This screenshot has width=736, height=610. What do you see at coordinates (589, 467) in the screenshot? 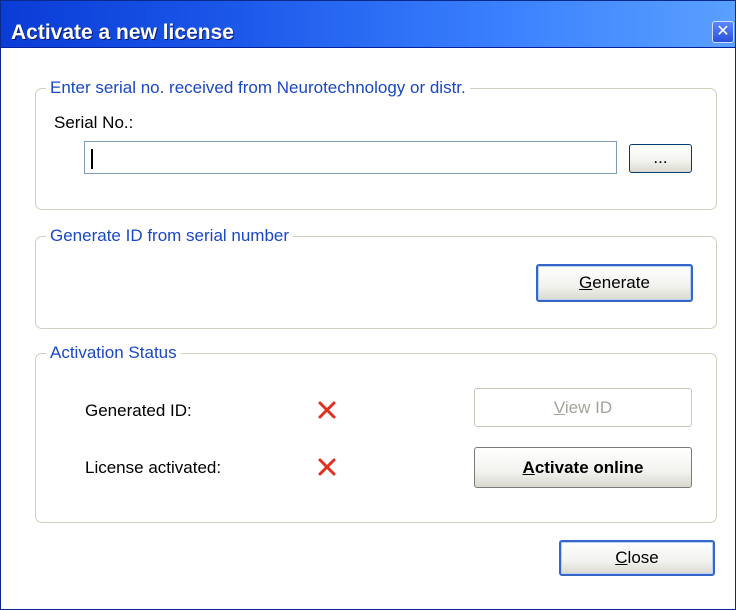
I see `activate-online-label: ctivate online` at bounding box center [589, 467].